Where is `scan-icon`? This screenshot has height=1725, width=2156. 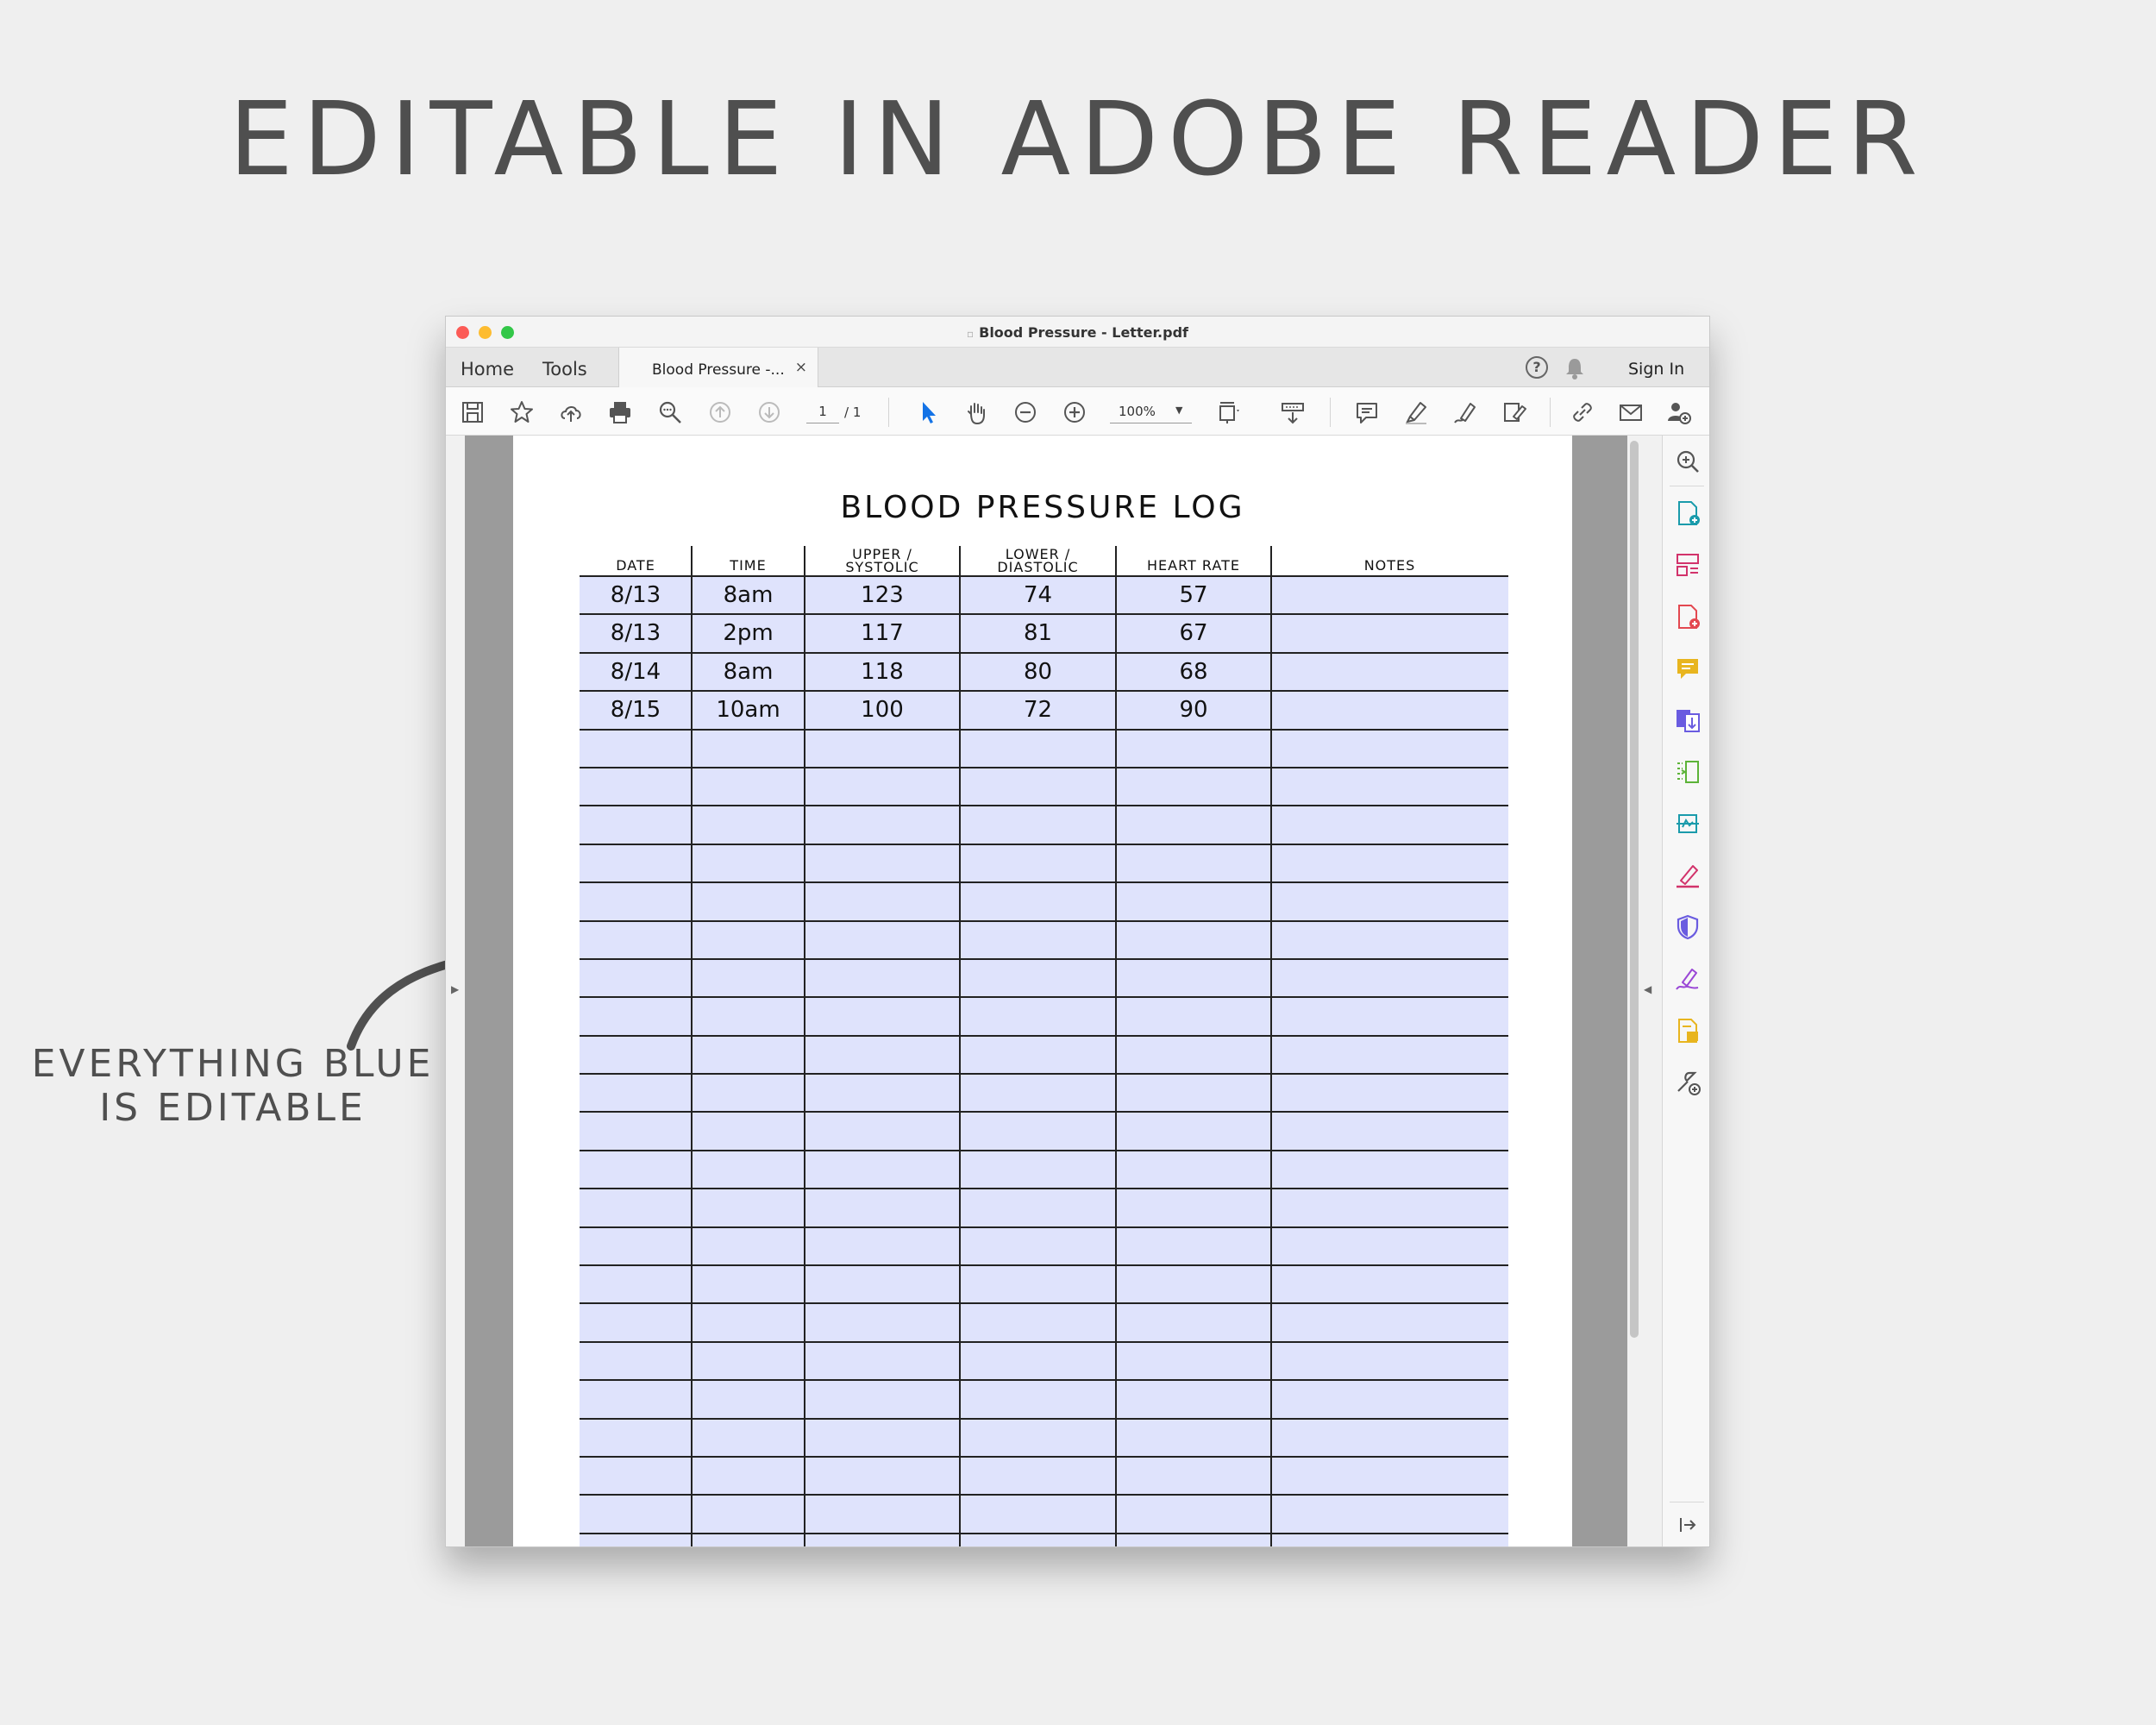 scan-icon is located at coordinates (1688, 824).